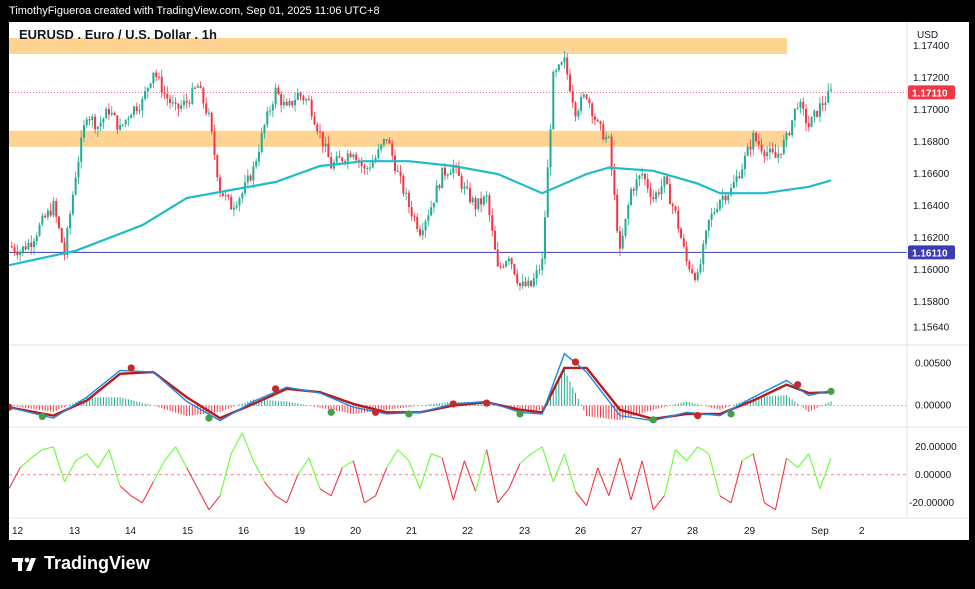  I want to click on time-tick-label: 20, so click(356, 531).